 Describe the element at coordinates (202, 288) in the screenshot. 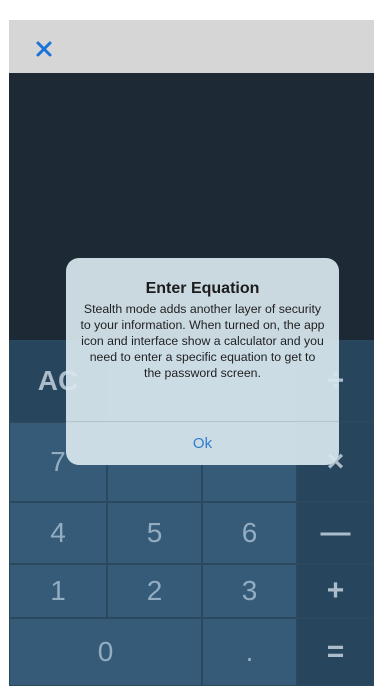

I see `dialog-title: Enter Equation` at that location.